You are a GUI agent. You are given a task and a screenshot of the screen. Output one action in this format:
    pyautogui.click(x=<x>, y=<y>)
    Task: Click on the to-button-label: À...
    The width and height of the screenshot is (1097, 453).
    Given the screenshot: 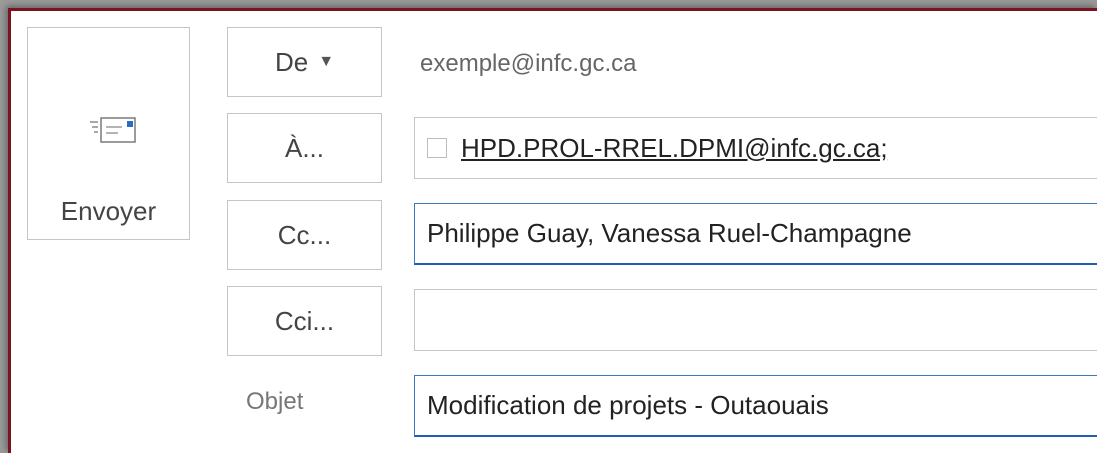 What is the action you would take?
    pyautogui.click(x=304, y=147)
    